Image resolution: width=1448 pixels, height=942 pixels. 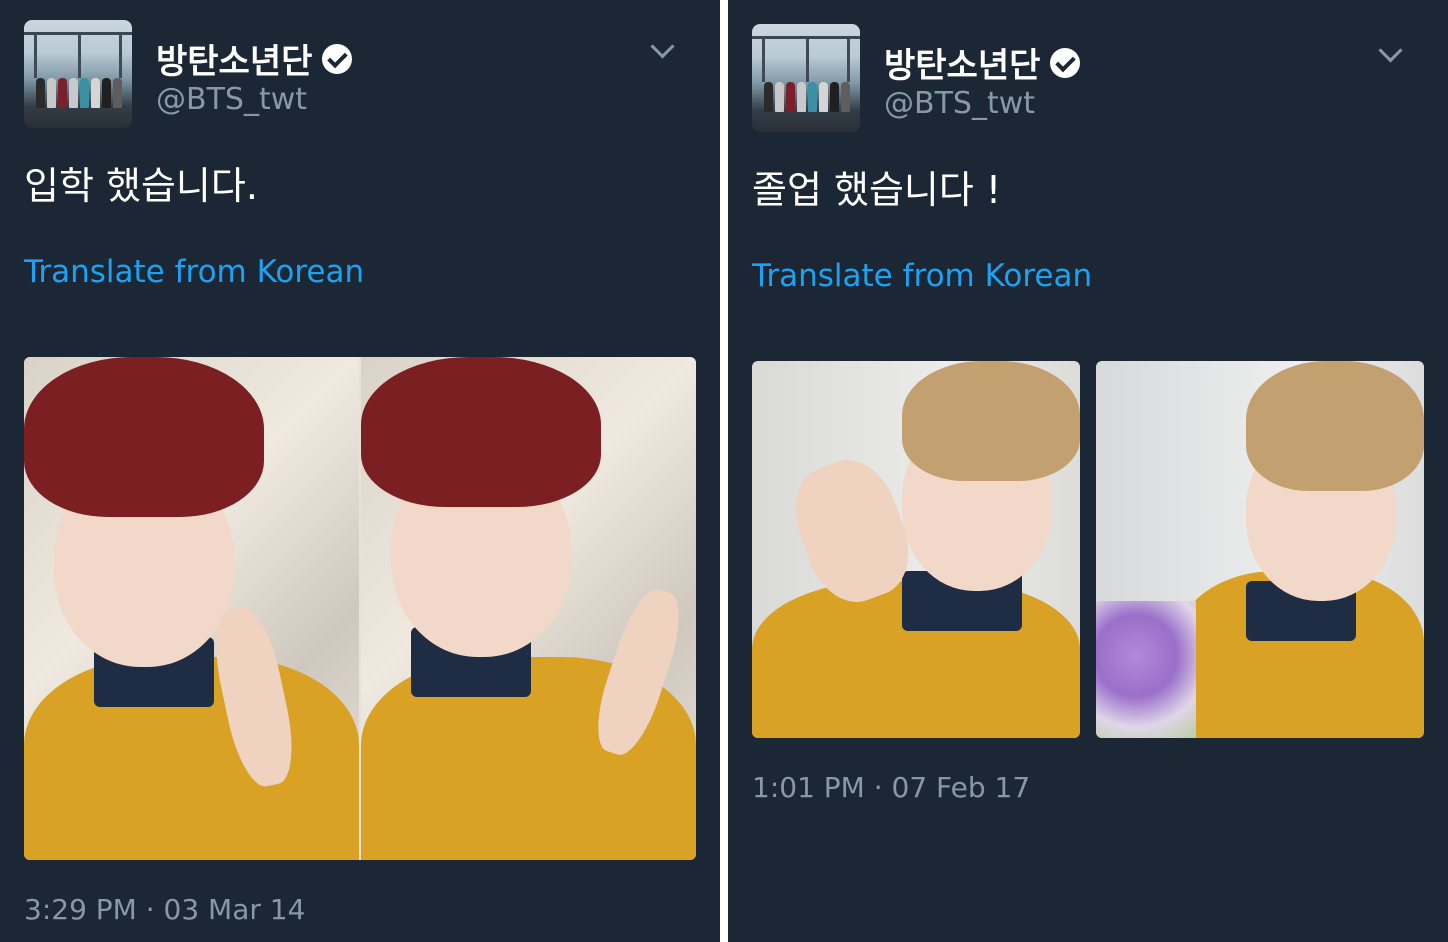 What do you see at coordinates (164, 909) in the screenshot?
I see `tweet-timestamp: 3:29 PM · 03 Mar 14` at bounding box center [164, 909].